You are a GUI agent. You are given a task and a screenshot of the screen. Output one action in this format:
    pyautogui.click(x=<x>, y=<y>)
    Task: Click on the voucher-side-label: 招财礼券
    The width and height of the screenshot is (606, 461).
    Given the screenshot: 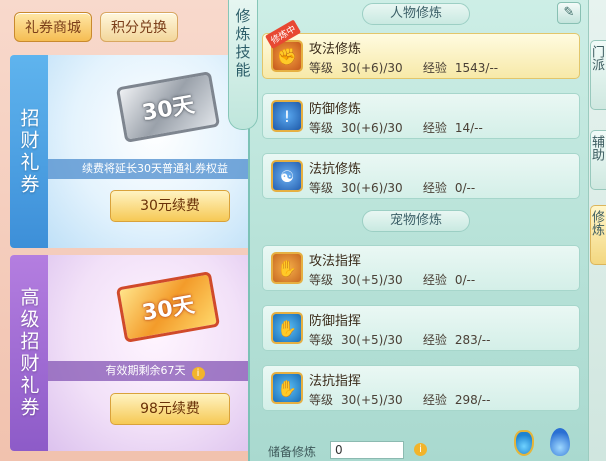 What is the action you would take?
    pyautogui.click(x=29, y=151)
    